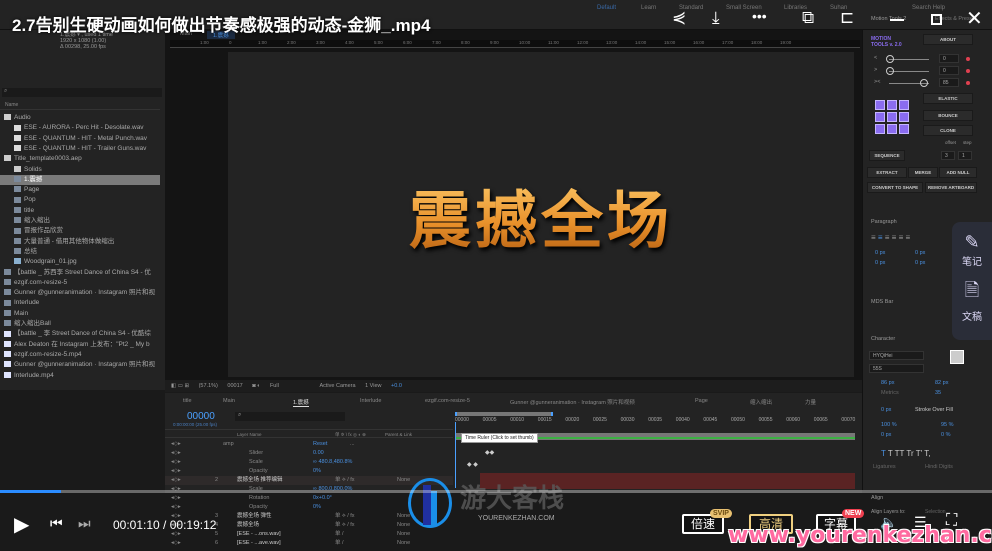 Image resolution: width=992 pixels, height=551 pixels. Describe the element at coordinates (936, 19) in the screenshot. I see `maximize-icon` at that location.